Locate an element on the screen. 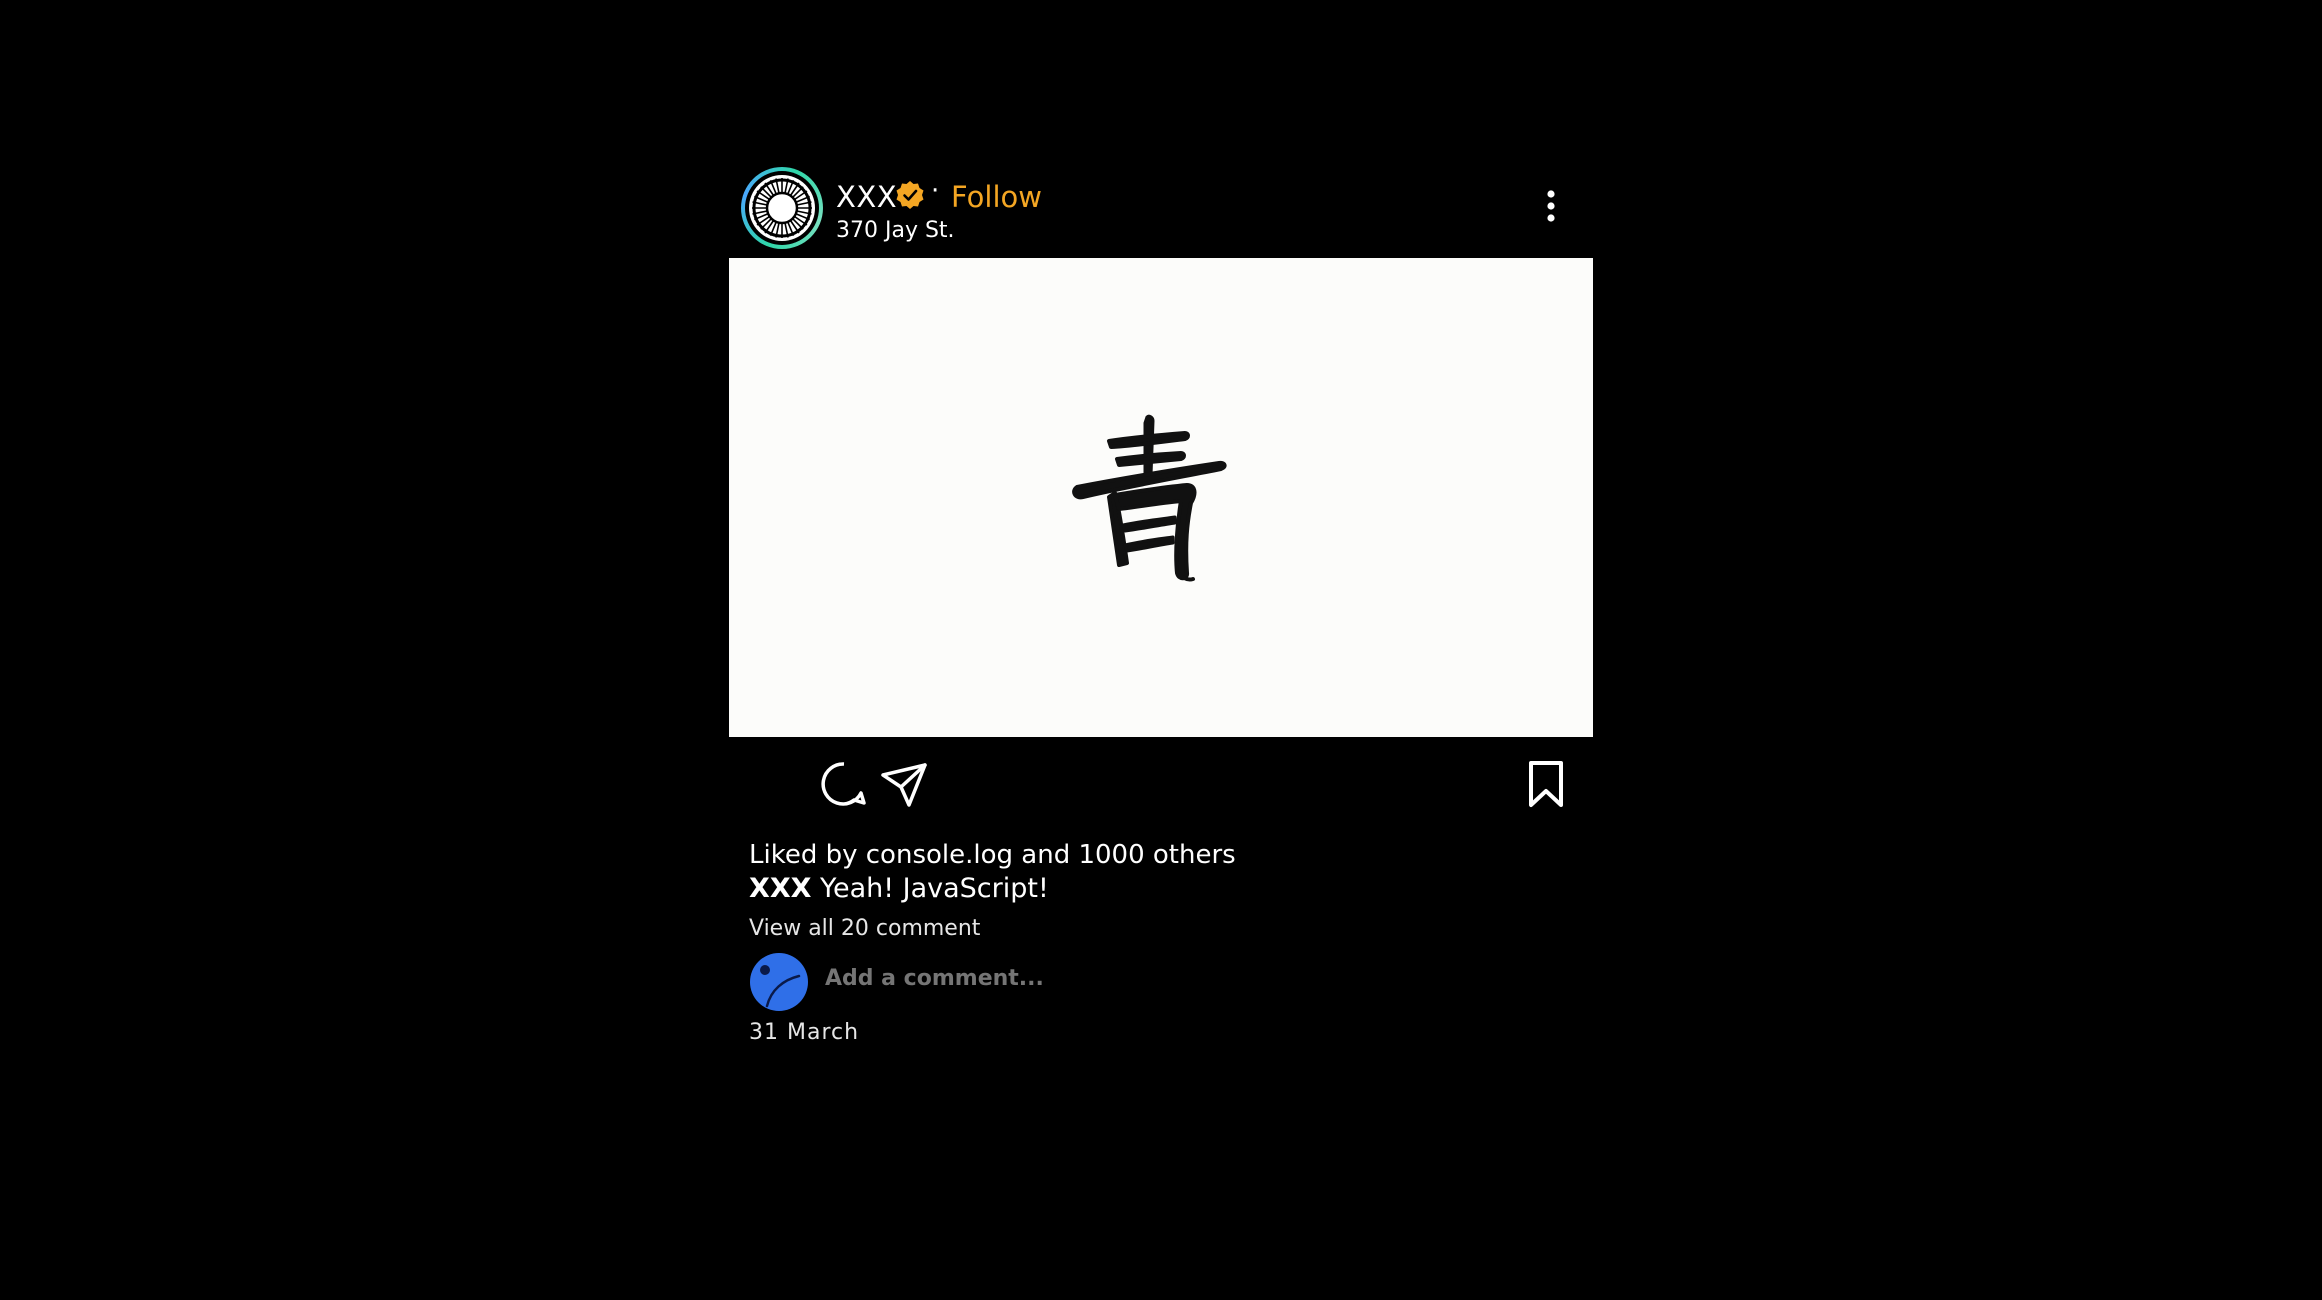 The width and height of the screenshot is (2322, 1300). comment-icon is located at coordinates (844, 784).